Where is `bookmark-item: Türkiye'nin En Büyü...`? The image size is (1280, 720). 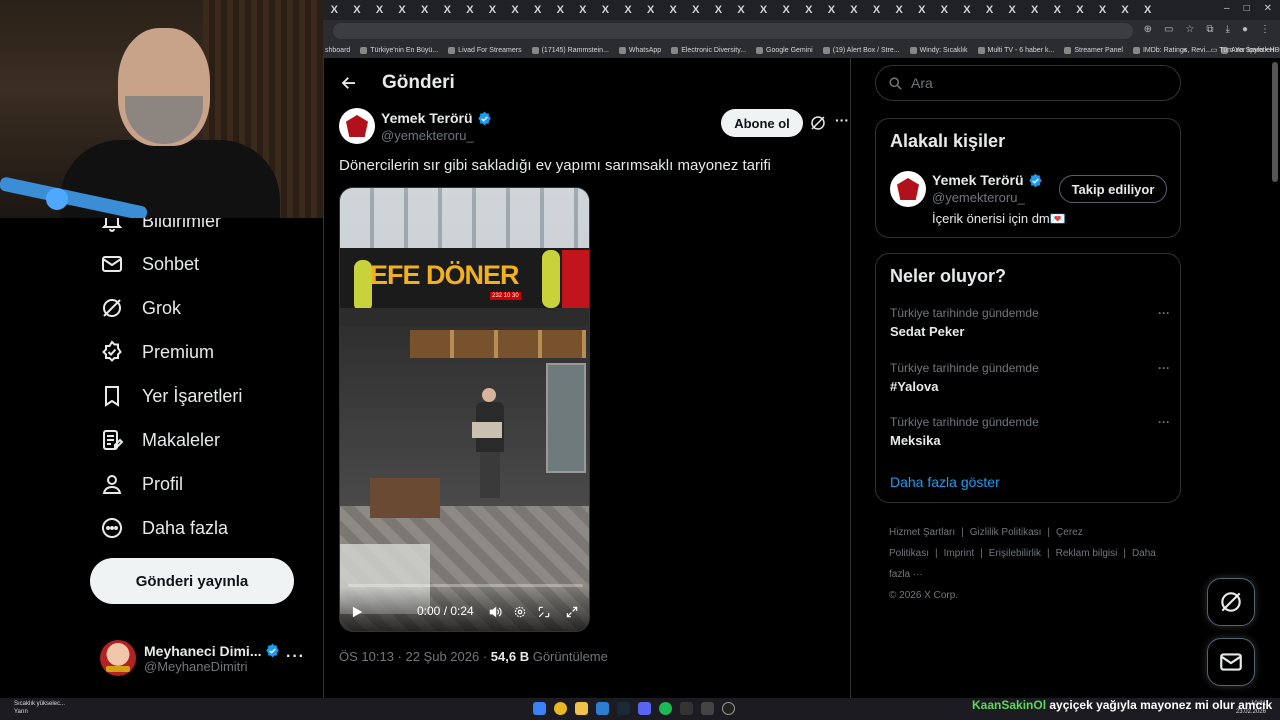
bookmark-item: Türkiye'nin En Büyü... is located at coordinates (399, 50).